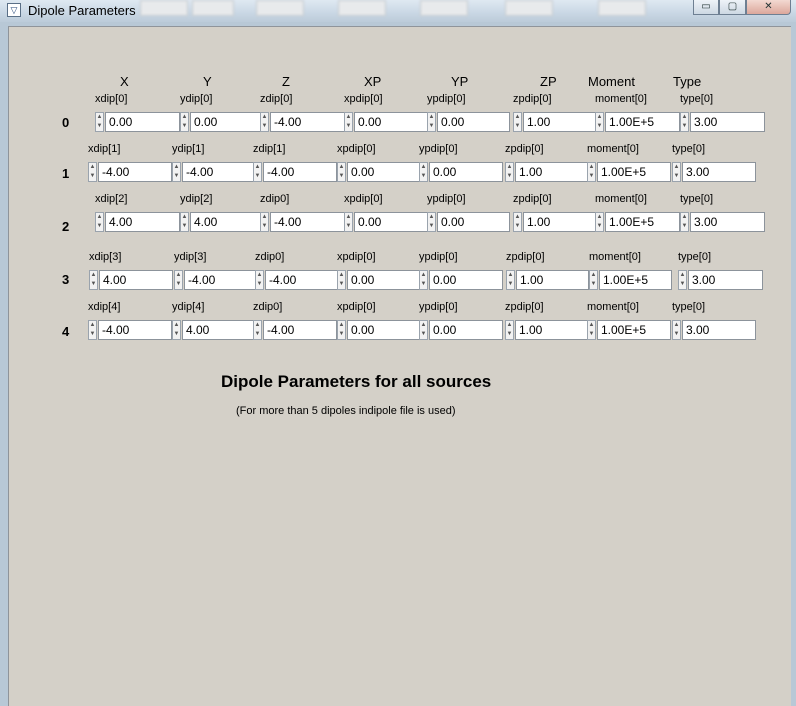 The image size is (796, 706). What do you see at coordinates (136, 280) in the screenshot?
I see `x-value-input: 4.00` at bounding box center [136, 280].